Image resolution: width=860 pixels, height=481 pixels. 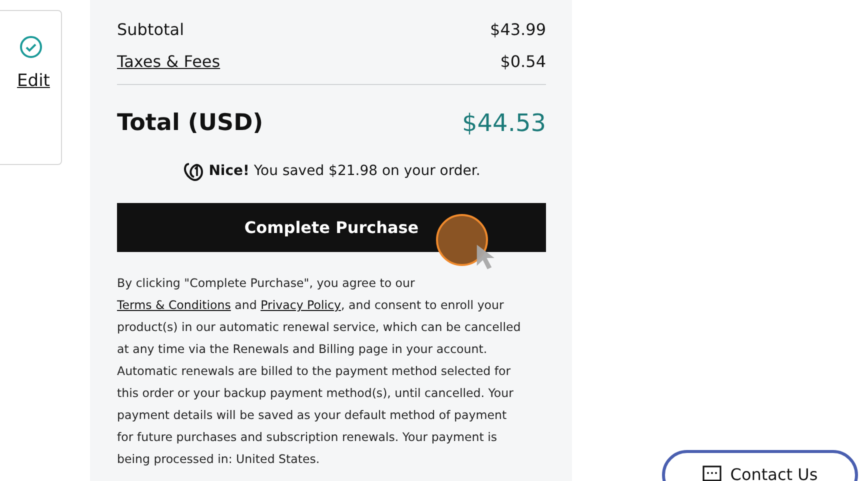 I want to click on complete-purchase-button: Complete Purchase, so click(x=331, y=227).